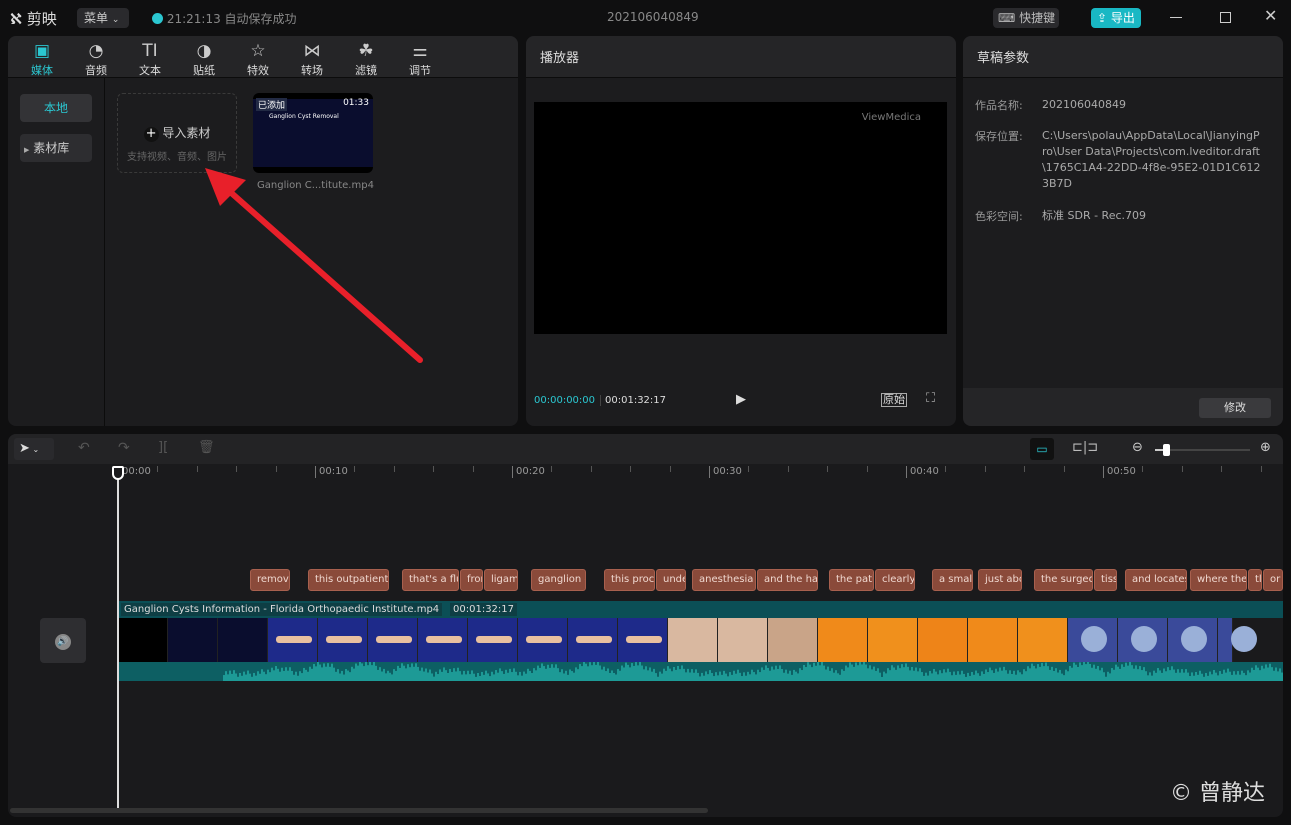  Describe the element at coordinates (1270, 15) in the screenshot. I see `close-button: ✕` at that location.